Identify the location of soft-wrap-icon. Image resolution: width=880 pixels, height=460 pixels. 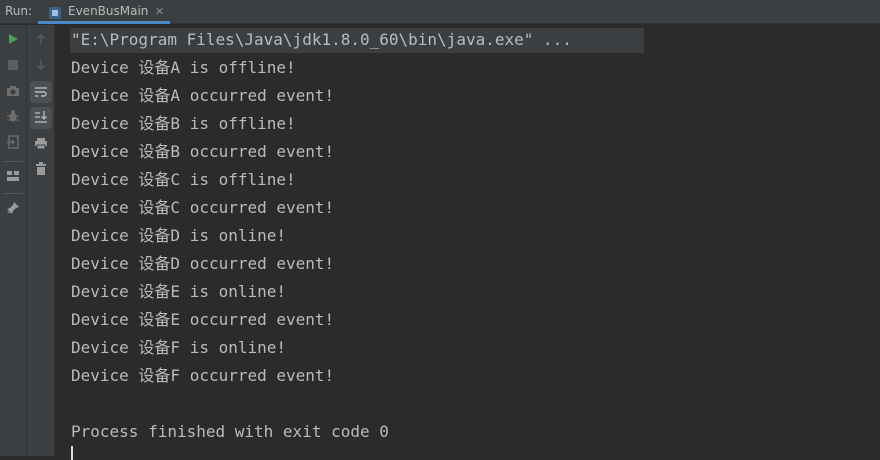
(41, 92).